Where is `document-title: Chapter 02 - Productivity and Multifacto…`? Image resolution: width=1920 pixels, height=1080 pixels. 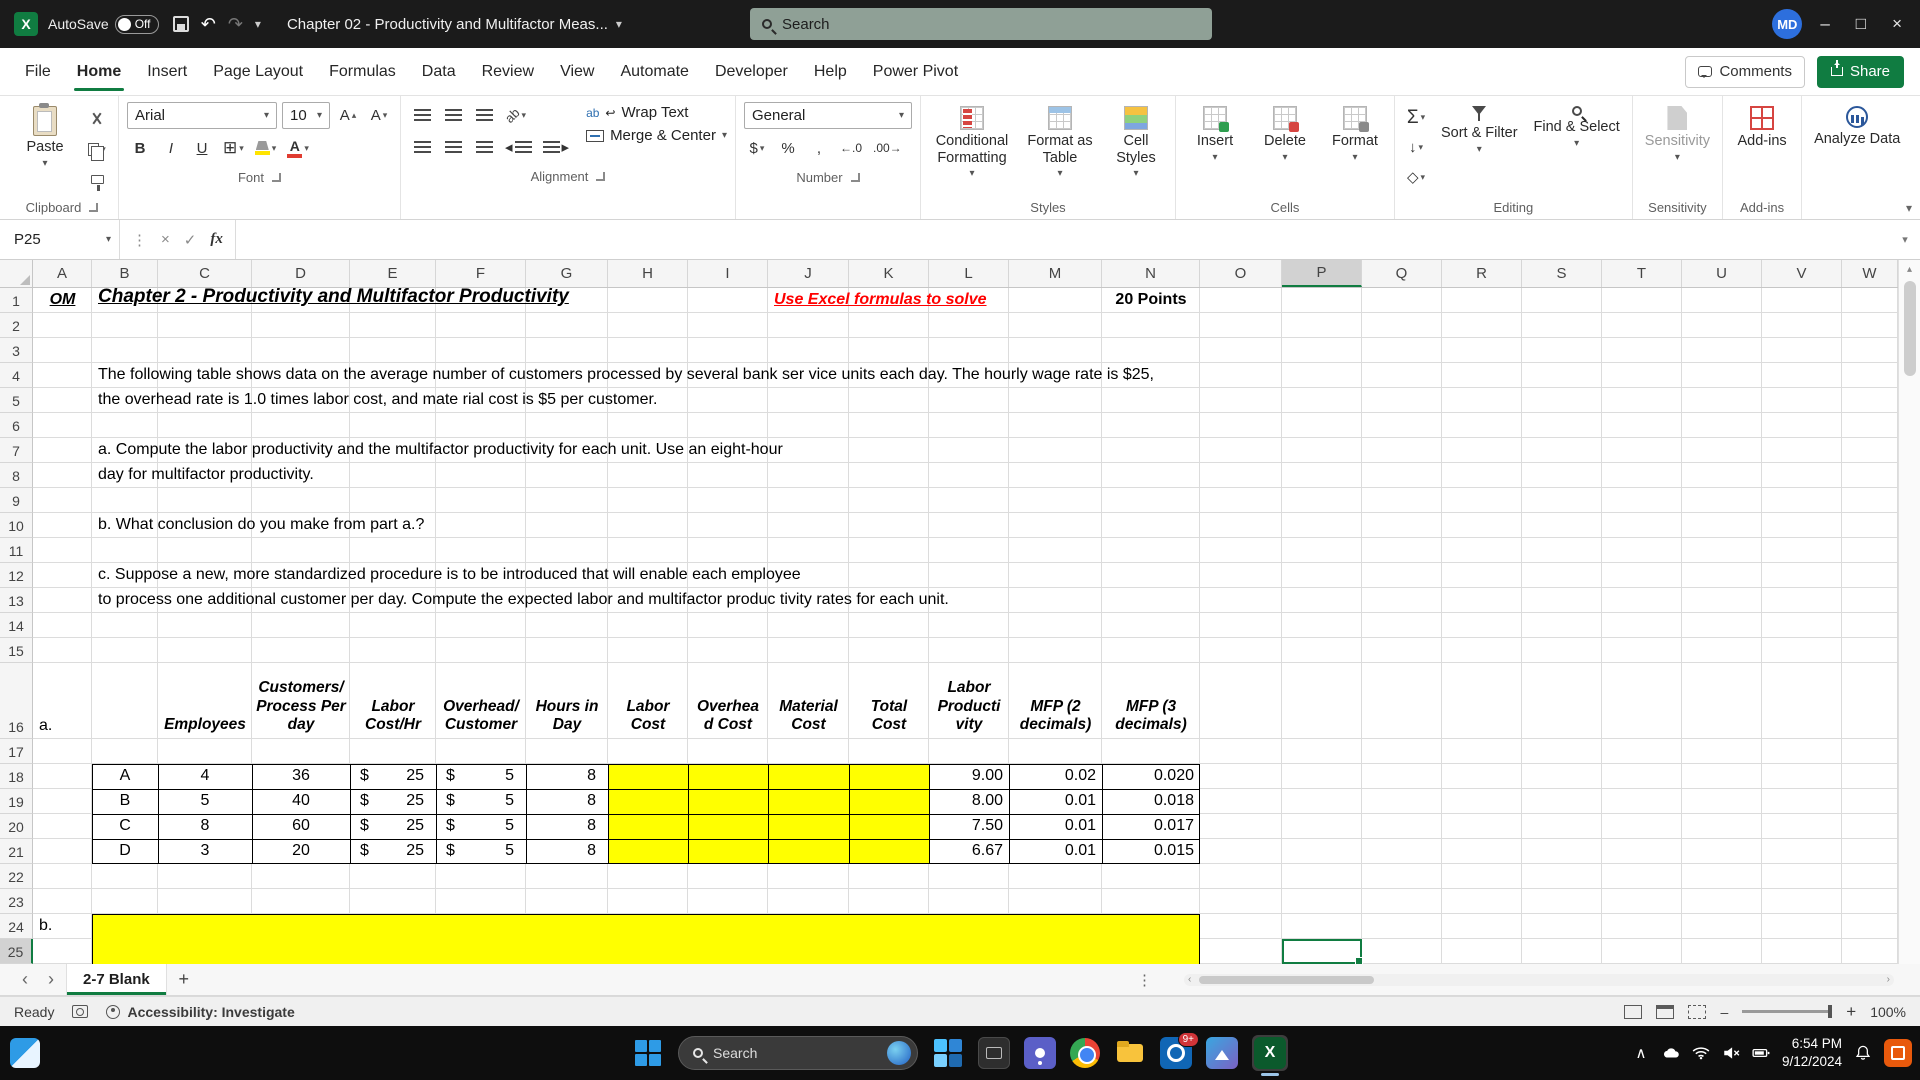
document-title: Chapter 02 - Productivity and Multifacto… is located at coordinates (454, 24).